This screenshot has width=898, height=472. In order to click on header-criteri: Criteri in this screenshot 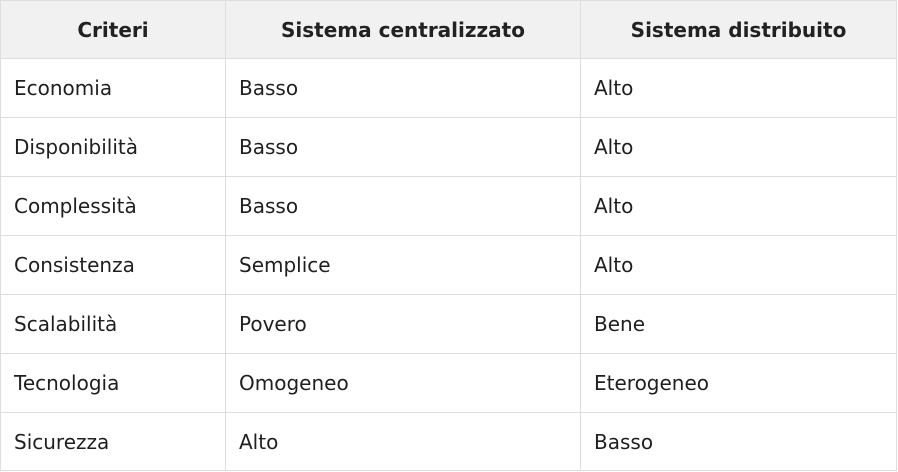, I will do `click(113, 29)`.